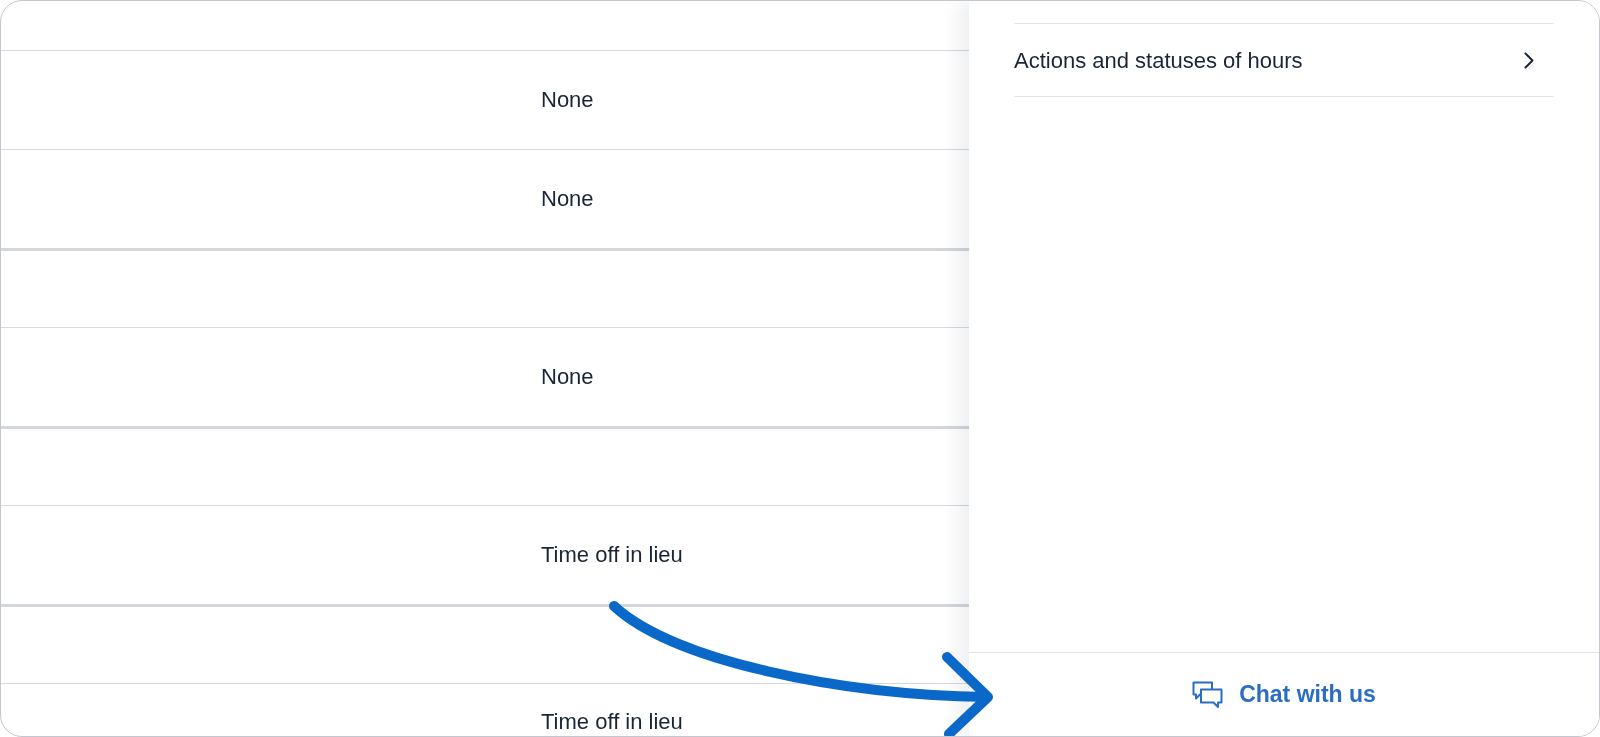 Image resolution: width=1600 pixels, height=737 pixels. Describe the element at coordinates (1284, 60) in the screenshot. I see `menu-item: Actions and statuses of hours` at that location.